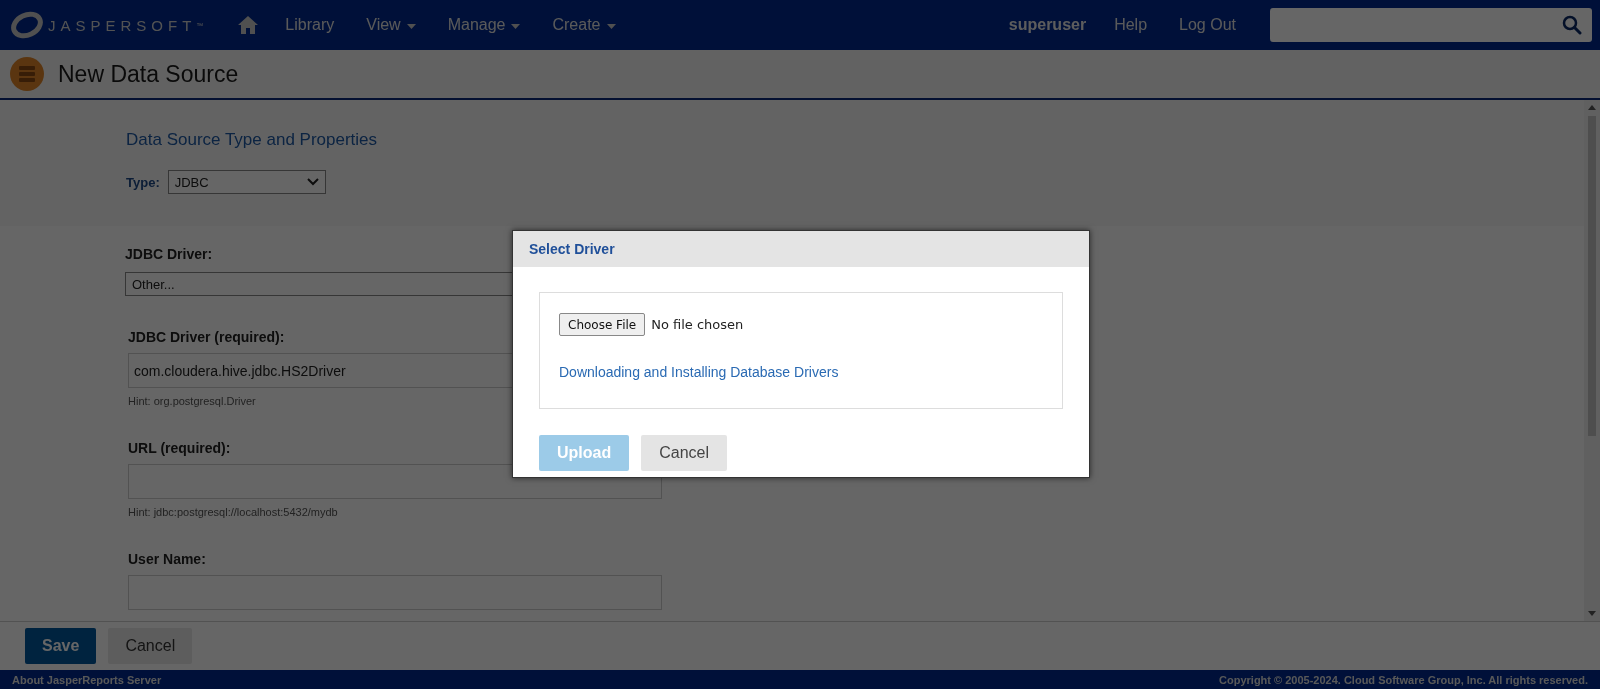 The width and height of the screenshot is (1600, 689). I want to click on field-label: JDBC Driver:, so click(169, 254).